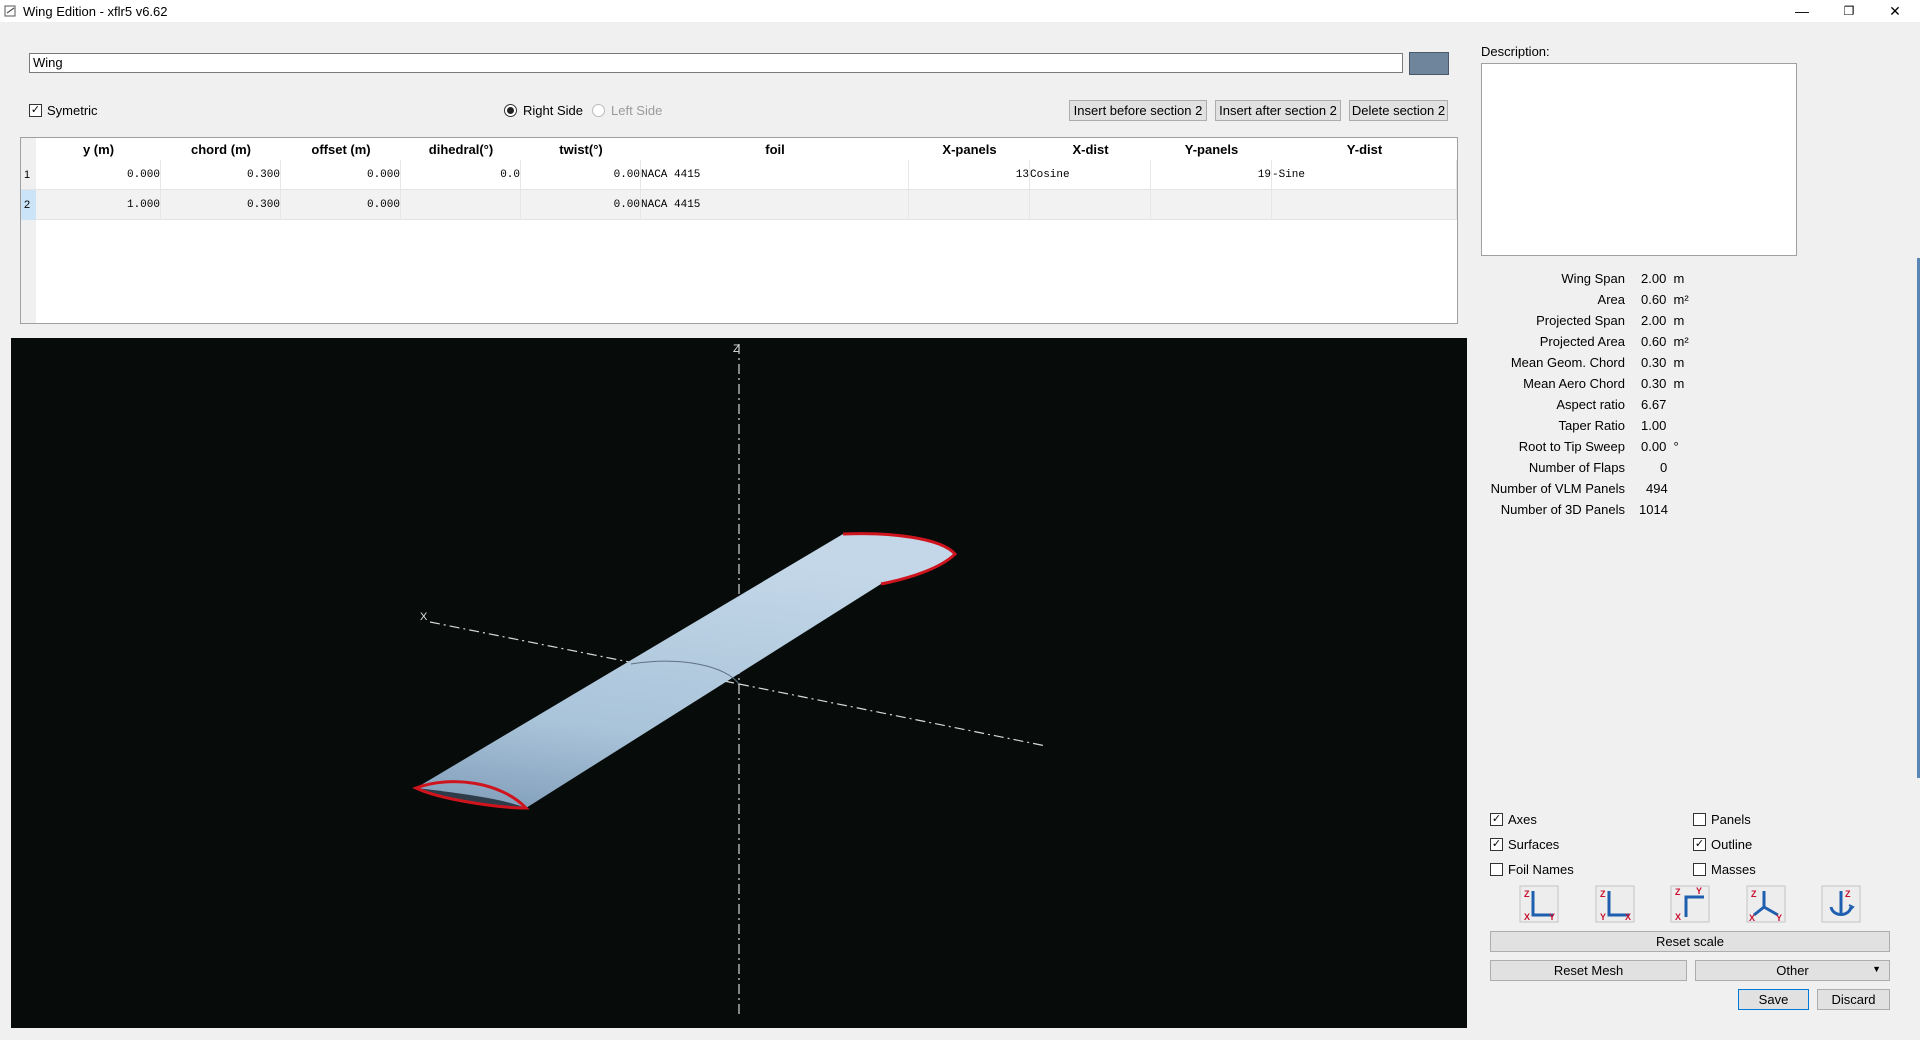  Describe the element at coordinates (1398, 110) in the screenshot. I see `delete-section-button: Delete section 2` at that location.